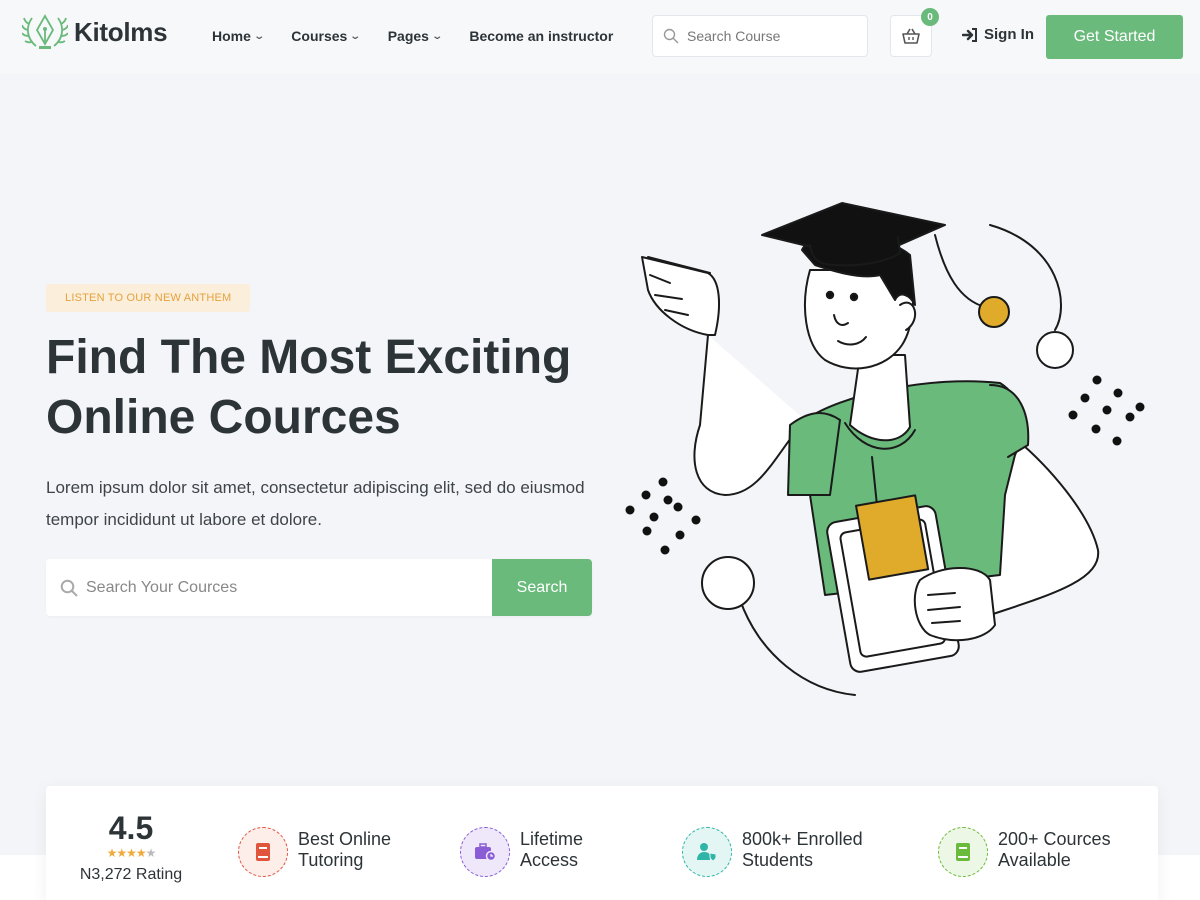 The width and height of the screenshot is (1200, 900). What do you see at coordinates (45, 31) in the screenshot?
I see `laurel-pen-logo-icon` at bounding box center [45, 31].